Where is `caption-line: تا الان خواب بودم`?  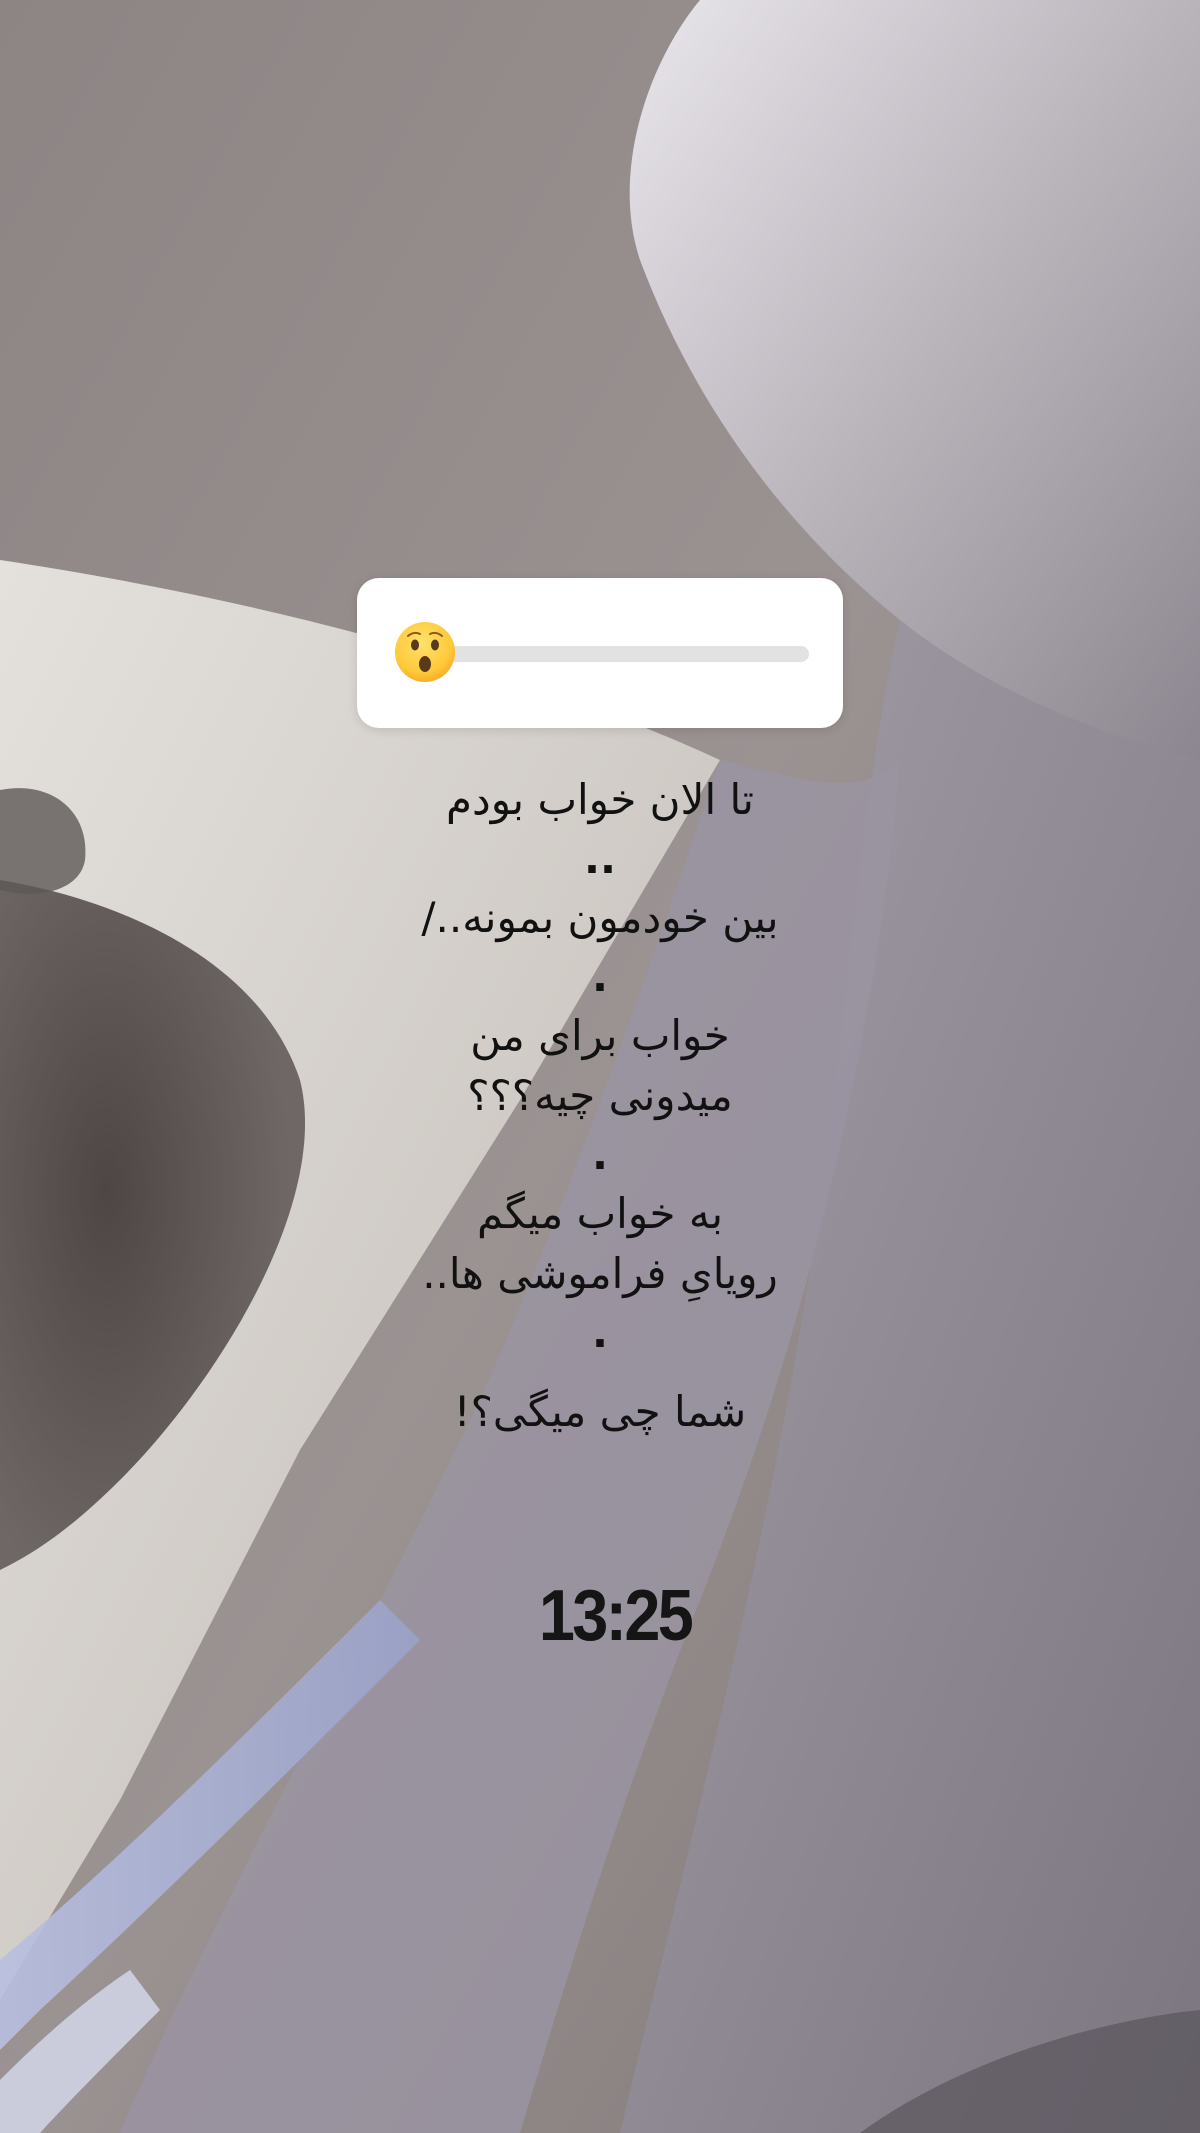 caption-line: تا الان خواب بودم is located at coordinates (600, 799).